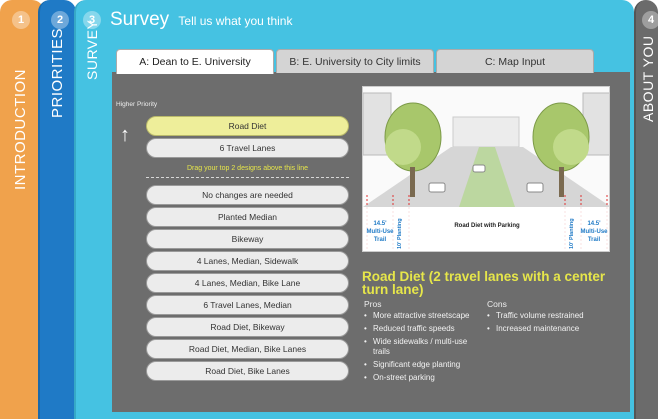 Image resolution: width=658 pixels, height=419 pixels. Describe the element at coordinates (373, 304) in the screenshot. I see `pros-heading: Pros` at that location.